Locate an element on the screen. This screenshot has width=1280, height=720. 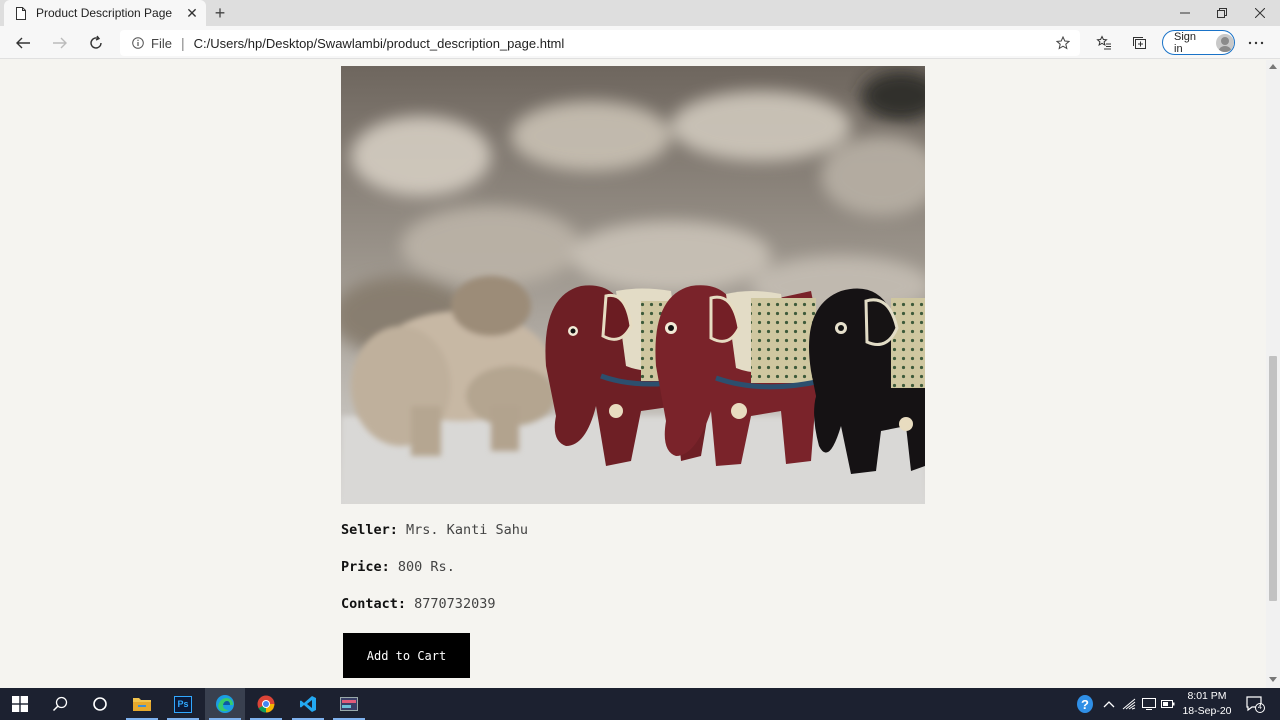
page-scrollbar is located at coordinates (1273, 374).